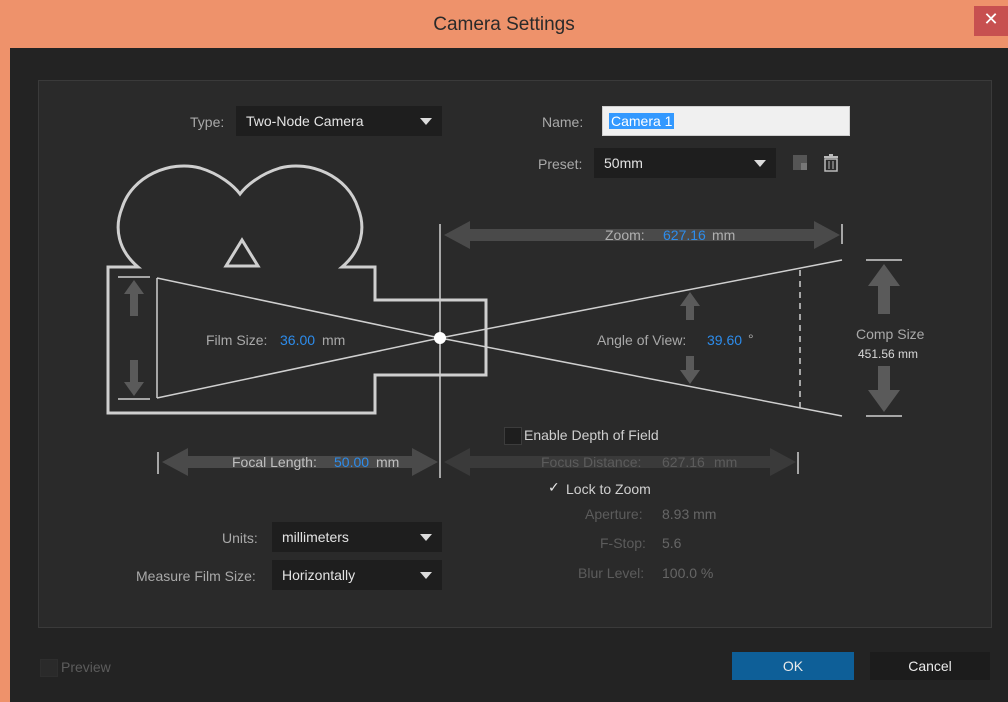 The image size is (1008, 702). What do you see at coordinates (334, 340) in the screenshot?
I see `film-size-unit: mm` at bounding box center [334, 340].